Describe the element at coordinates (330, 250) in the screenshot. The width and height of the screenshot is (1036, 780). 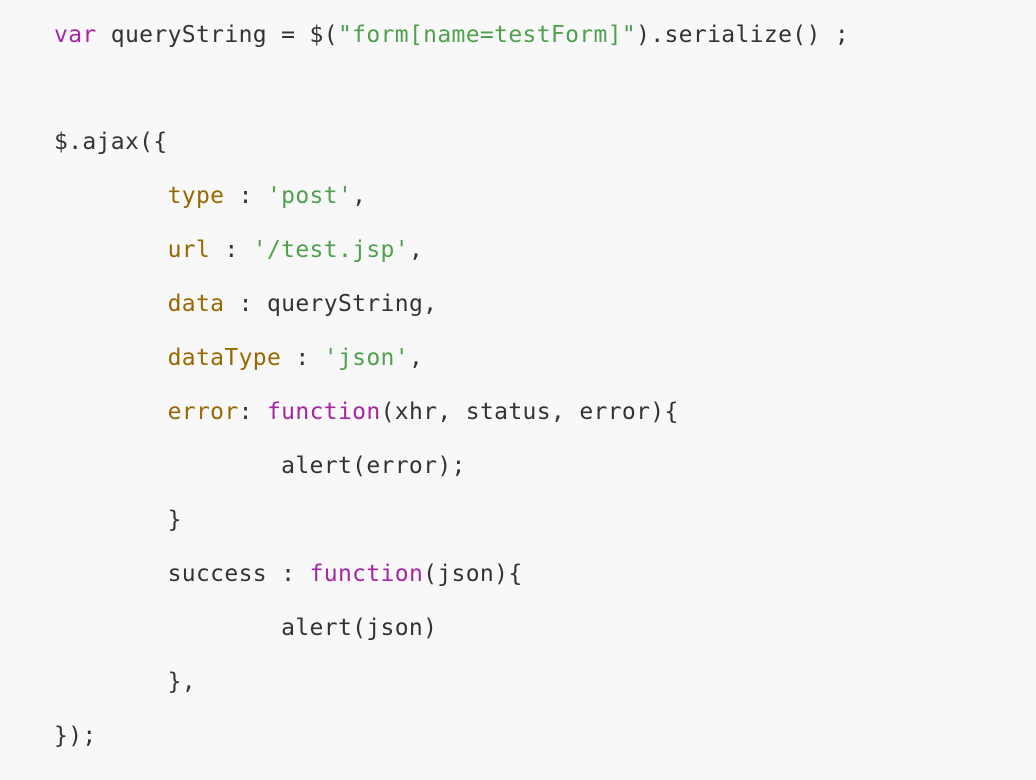
I see `code-token-str: '/test.jsp'` at that location.